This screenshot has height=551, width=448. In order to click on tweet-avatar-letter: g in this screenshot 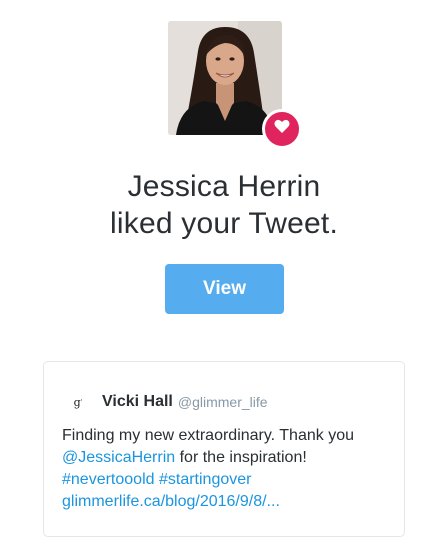, I will do `click(77, 402)`.